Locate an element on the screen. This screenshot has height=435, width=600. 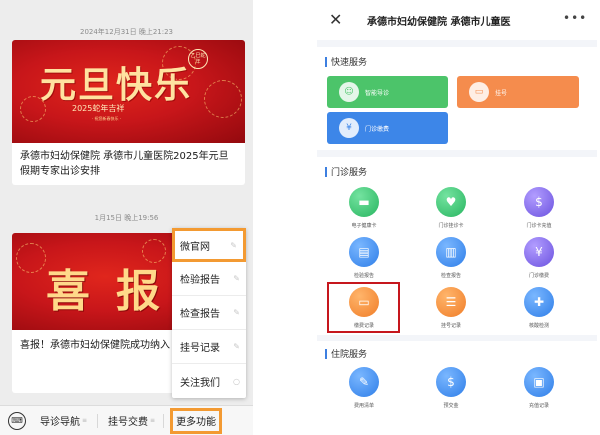
official-account-menu-bar: ⌨ 导诊导航 ≡ 挂号交费 ≡ 更多功能 is located at coordinates (126, 420).